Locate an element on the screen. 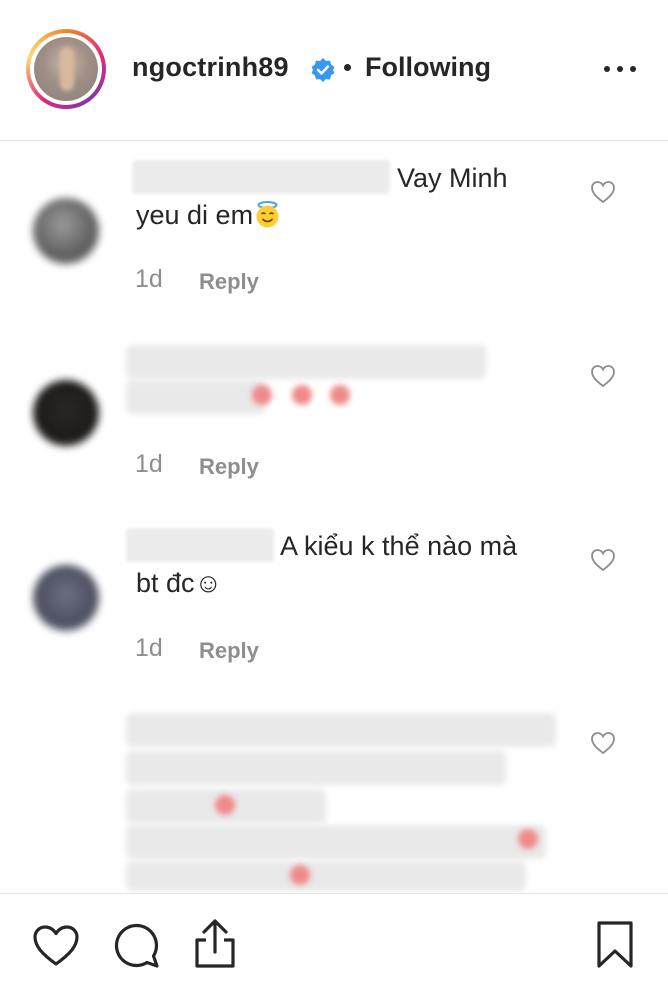 Image resolution: width=668 pixels, height=983 pixels. profile-avatar is located at coordinates (66, 69).